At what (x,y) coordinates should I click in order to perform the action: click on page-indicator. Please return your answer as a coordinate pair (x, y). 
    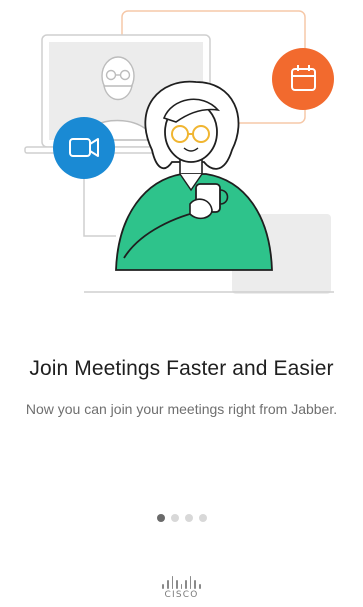
    Looking at the image, I should click on (181, 518).